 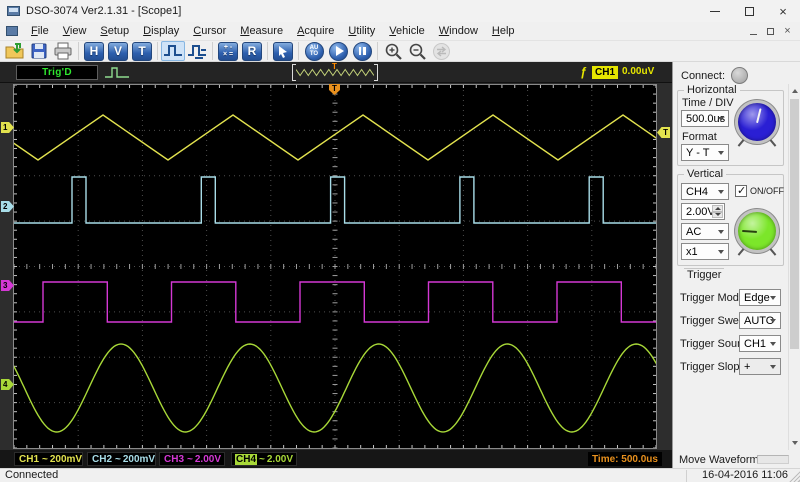 What do you see at coordinates (730, 217) in the screenshot?
I see `vertical-group: Vertical CH4 ON/OFF 2.00V AC x1` at bounding box center [730, 217].